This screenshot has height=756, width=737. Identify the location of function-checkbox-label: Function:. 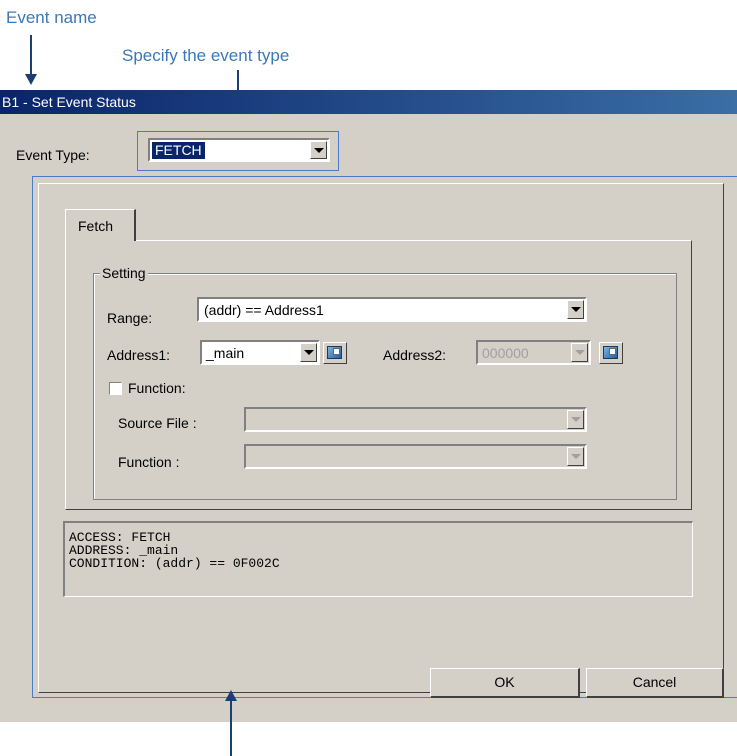
(157, 388).